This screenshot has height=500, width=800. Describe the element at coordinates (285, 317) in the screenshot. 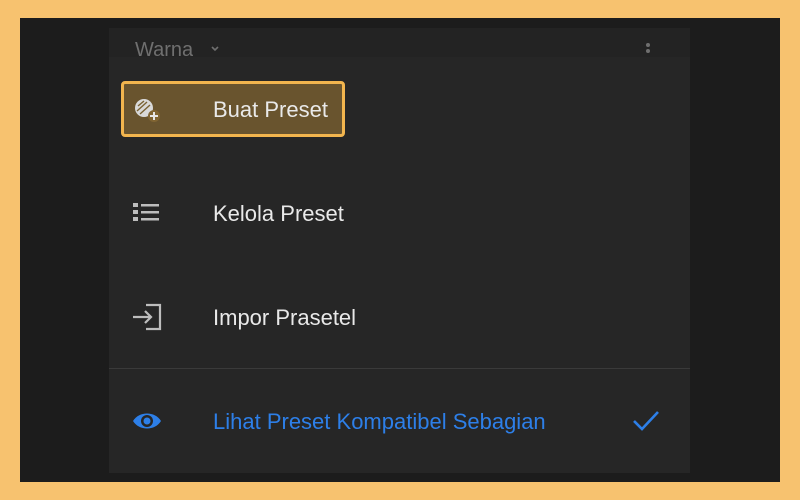

I see `menu-item-label: Impor Prasetel` at that location.